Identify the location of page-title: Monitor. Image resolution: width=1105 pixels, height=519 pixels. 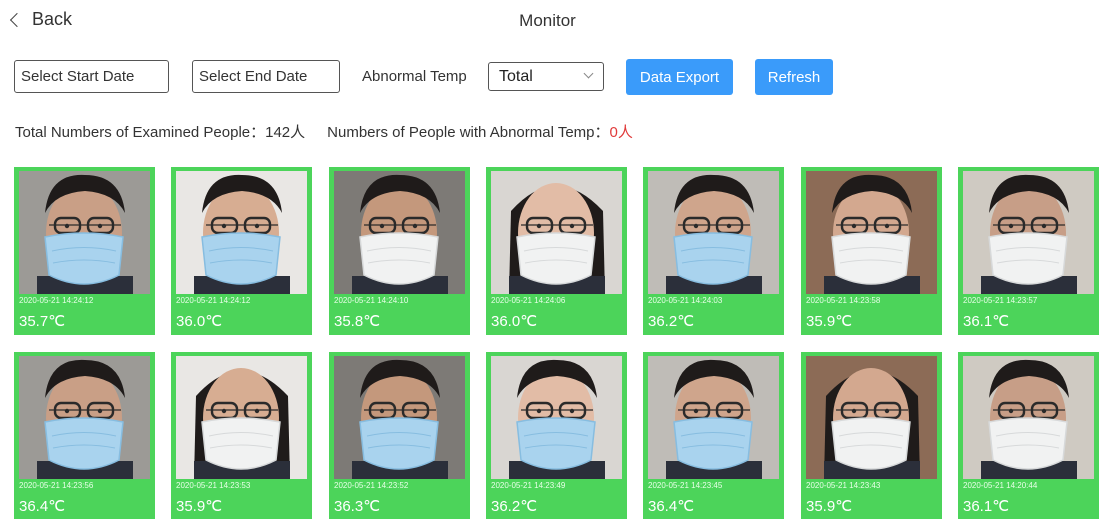
(547, 20).